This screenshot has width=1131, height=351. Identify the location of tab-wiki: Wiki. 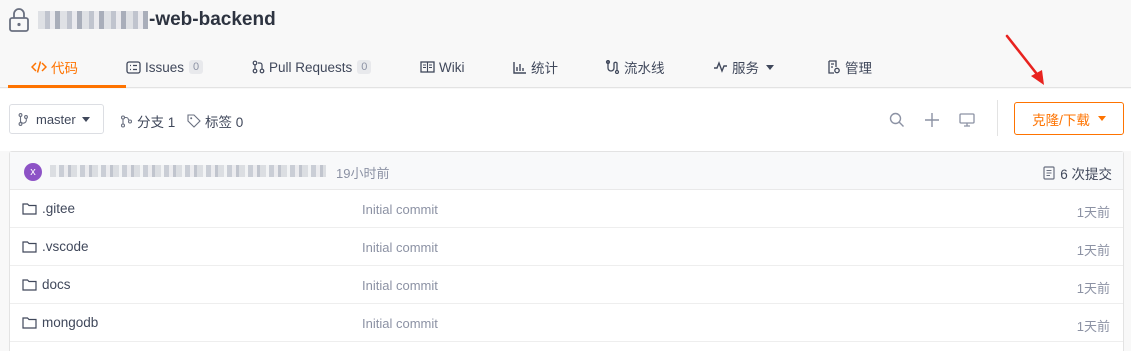
(466, 67).